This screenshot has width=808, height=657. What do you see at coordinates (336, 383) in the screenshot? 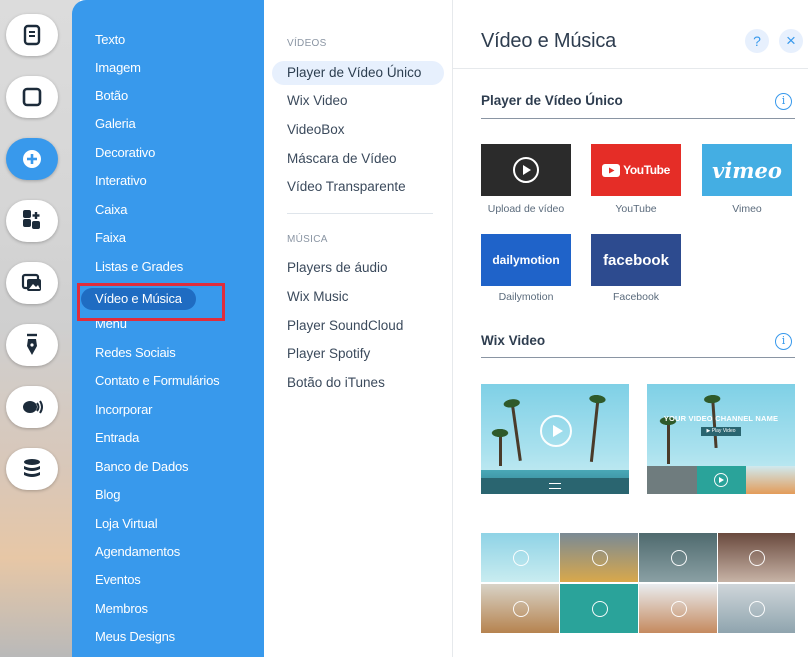
I see `sub-botao-do-itunes: Botão do iTunes` at bounding box center [336, 383].